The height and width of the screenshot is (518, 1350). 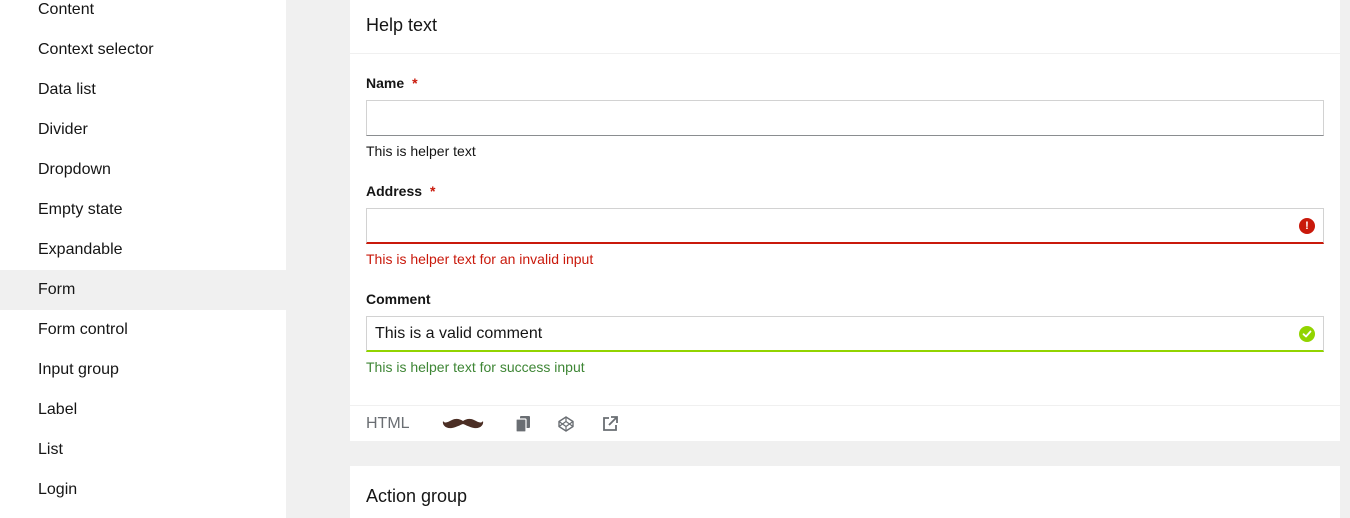 I want to click on name-helper-text: This is helper text, so click(x=421, y=151).